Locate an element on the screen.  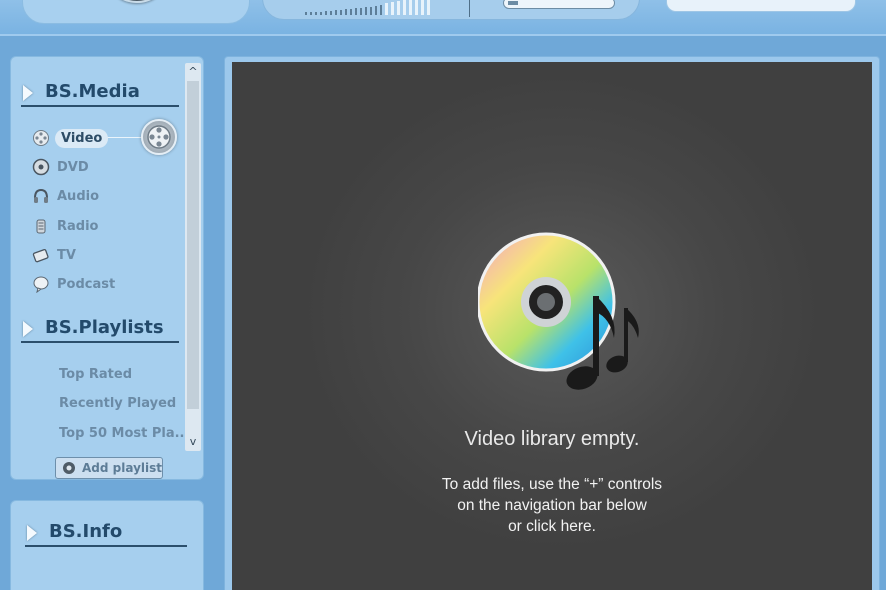
transport-controls is located at coordinates (136, 12).